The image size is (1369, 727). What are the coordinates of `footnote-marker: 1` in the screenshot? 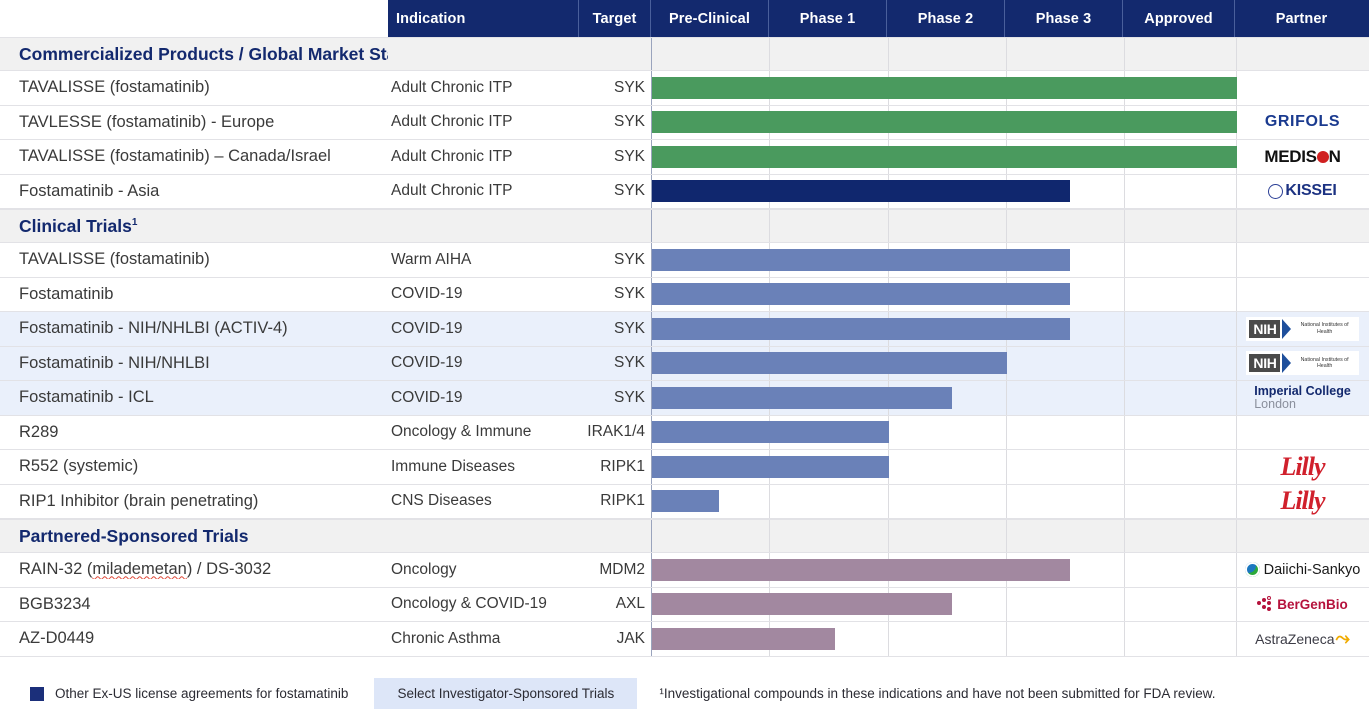 It's located at (134, 222).